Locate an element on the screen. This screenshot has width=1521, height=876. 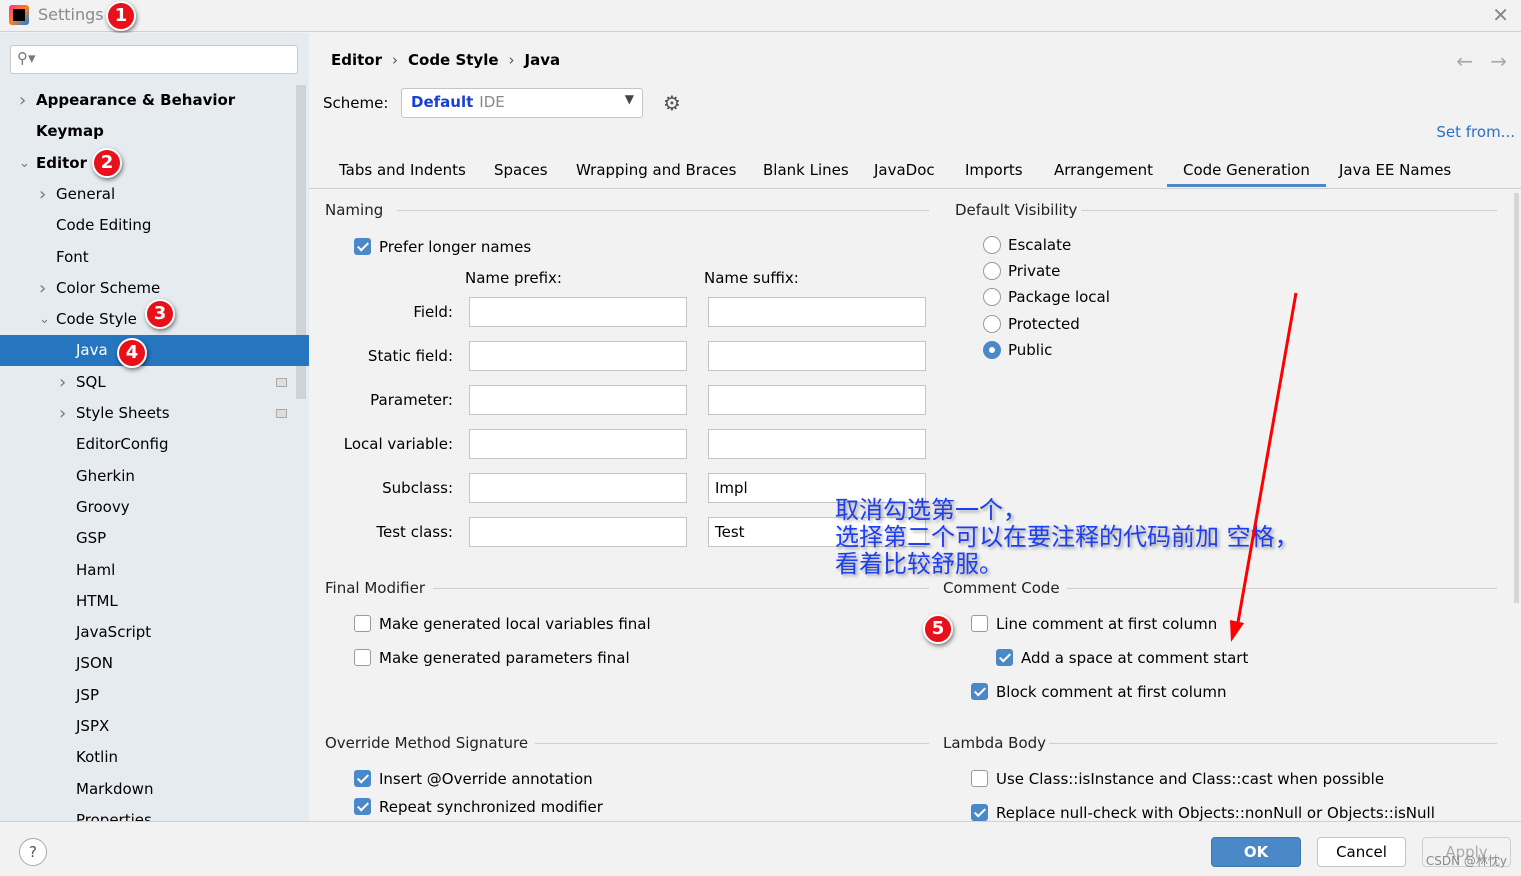
tab-code-generation: Code Generation is located at coordinates (1246, 174).